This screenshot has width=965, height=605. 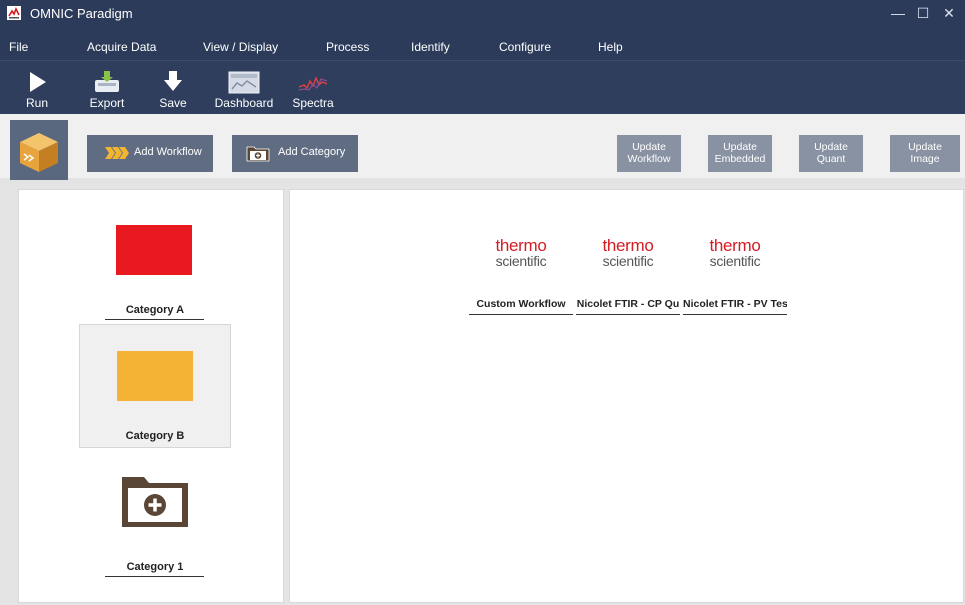 I want to click on category-b-swatch, so click(x=155, y=376).